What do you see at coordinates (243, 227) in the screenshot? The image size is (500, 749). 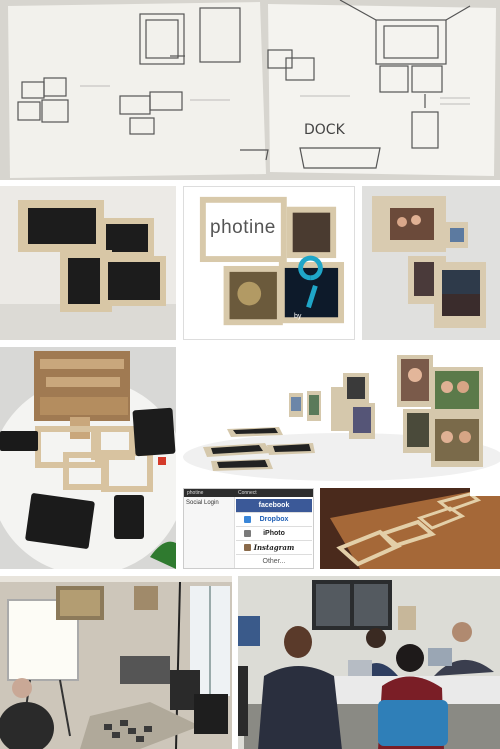 I see `photine-wordmark: photine` at bounding box center [243, 227].